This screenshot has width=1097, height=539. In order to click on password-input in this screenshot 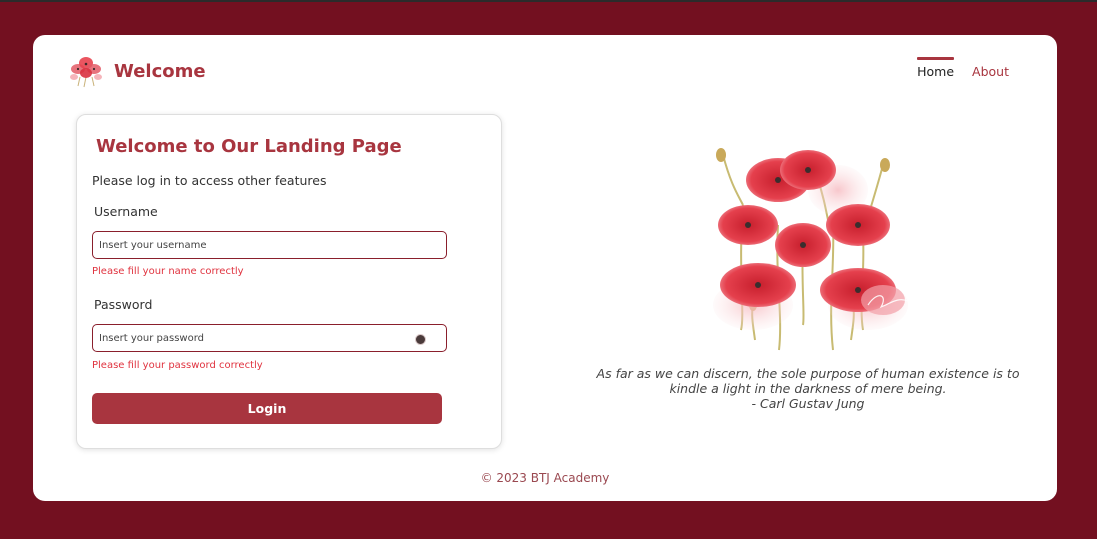, I will do `click(269, 338)`.